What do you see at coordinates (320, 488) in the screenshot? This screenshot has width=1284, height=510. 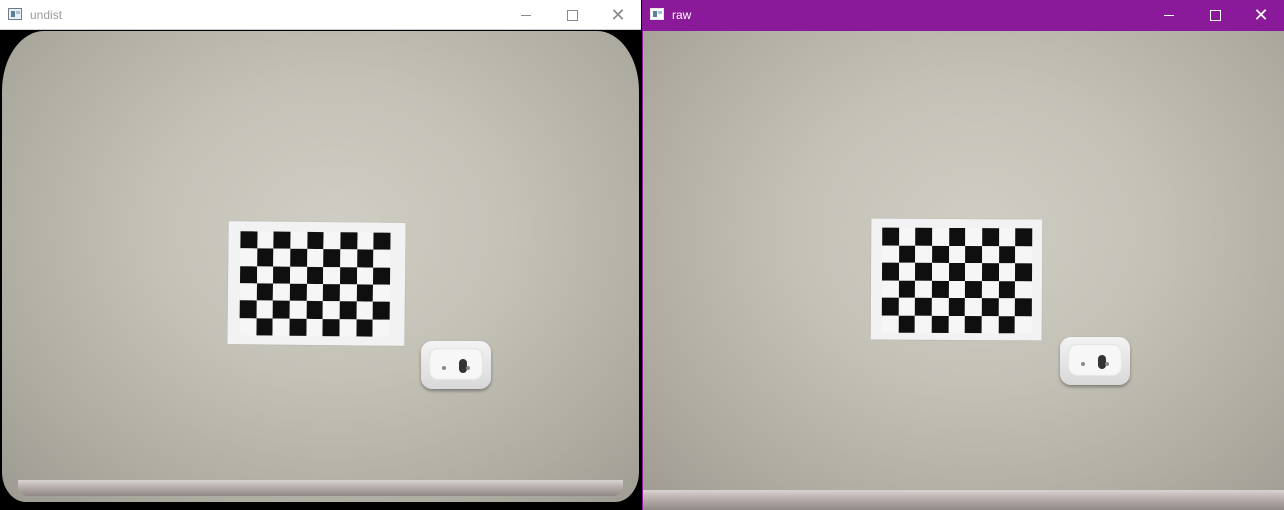 I see `baseboard` at bounding box center [320, 488].